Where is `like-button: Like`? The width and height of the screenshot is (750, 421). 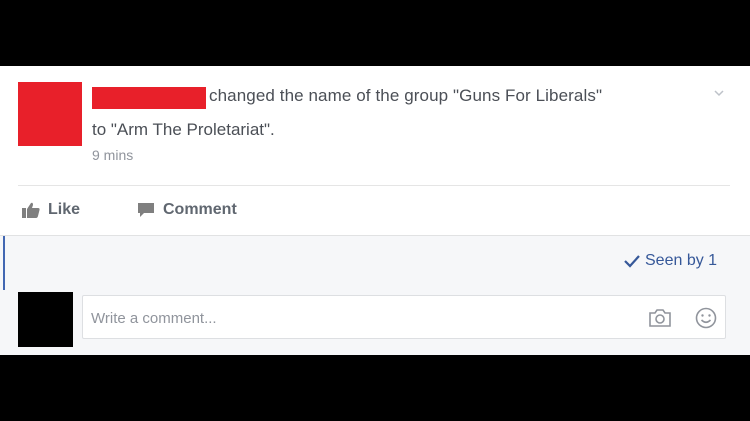 like-button: Like is located at coordinates (51, 210).